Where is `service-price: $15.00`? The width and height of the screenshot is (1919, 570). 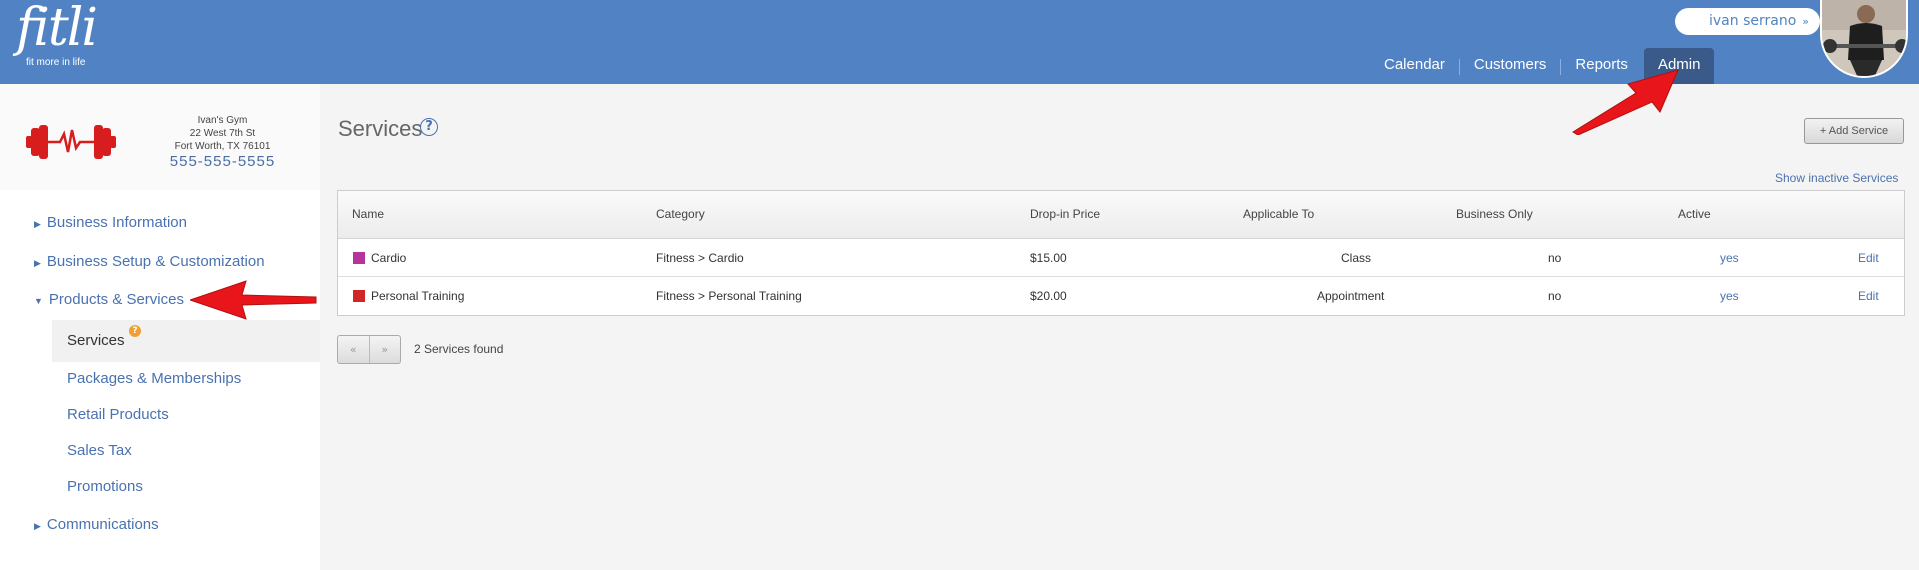 service-price: $15.00 is located at coordinates (1048, 258).